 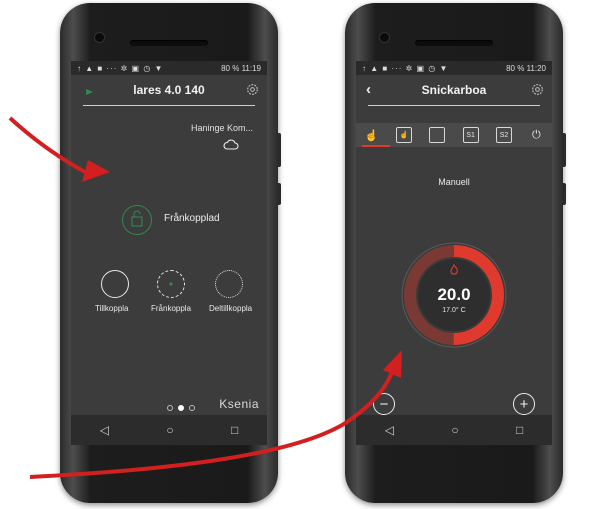 I want to click on arrow-right-head, so click(x=392, y=364).